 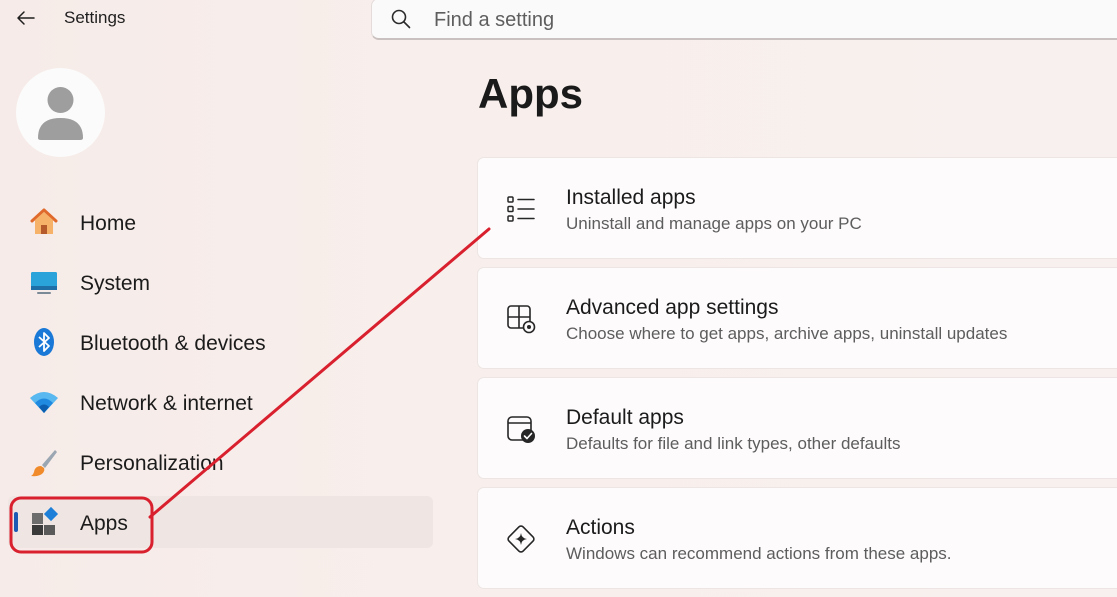 I want to click on sidebar-item-bluetooth: Bluetooth & devices, so click(x=220, y=342).